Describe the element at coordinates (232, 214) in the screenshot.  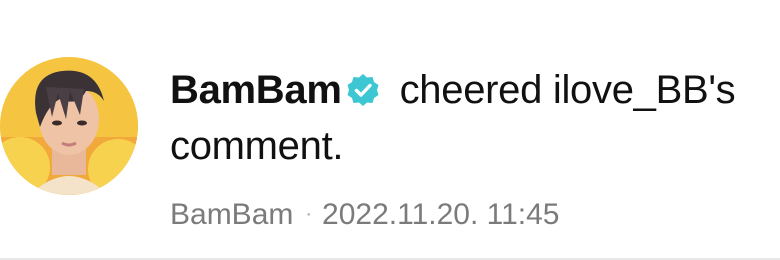
I see `meta-author: BamBam` at that location.